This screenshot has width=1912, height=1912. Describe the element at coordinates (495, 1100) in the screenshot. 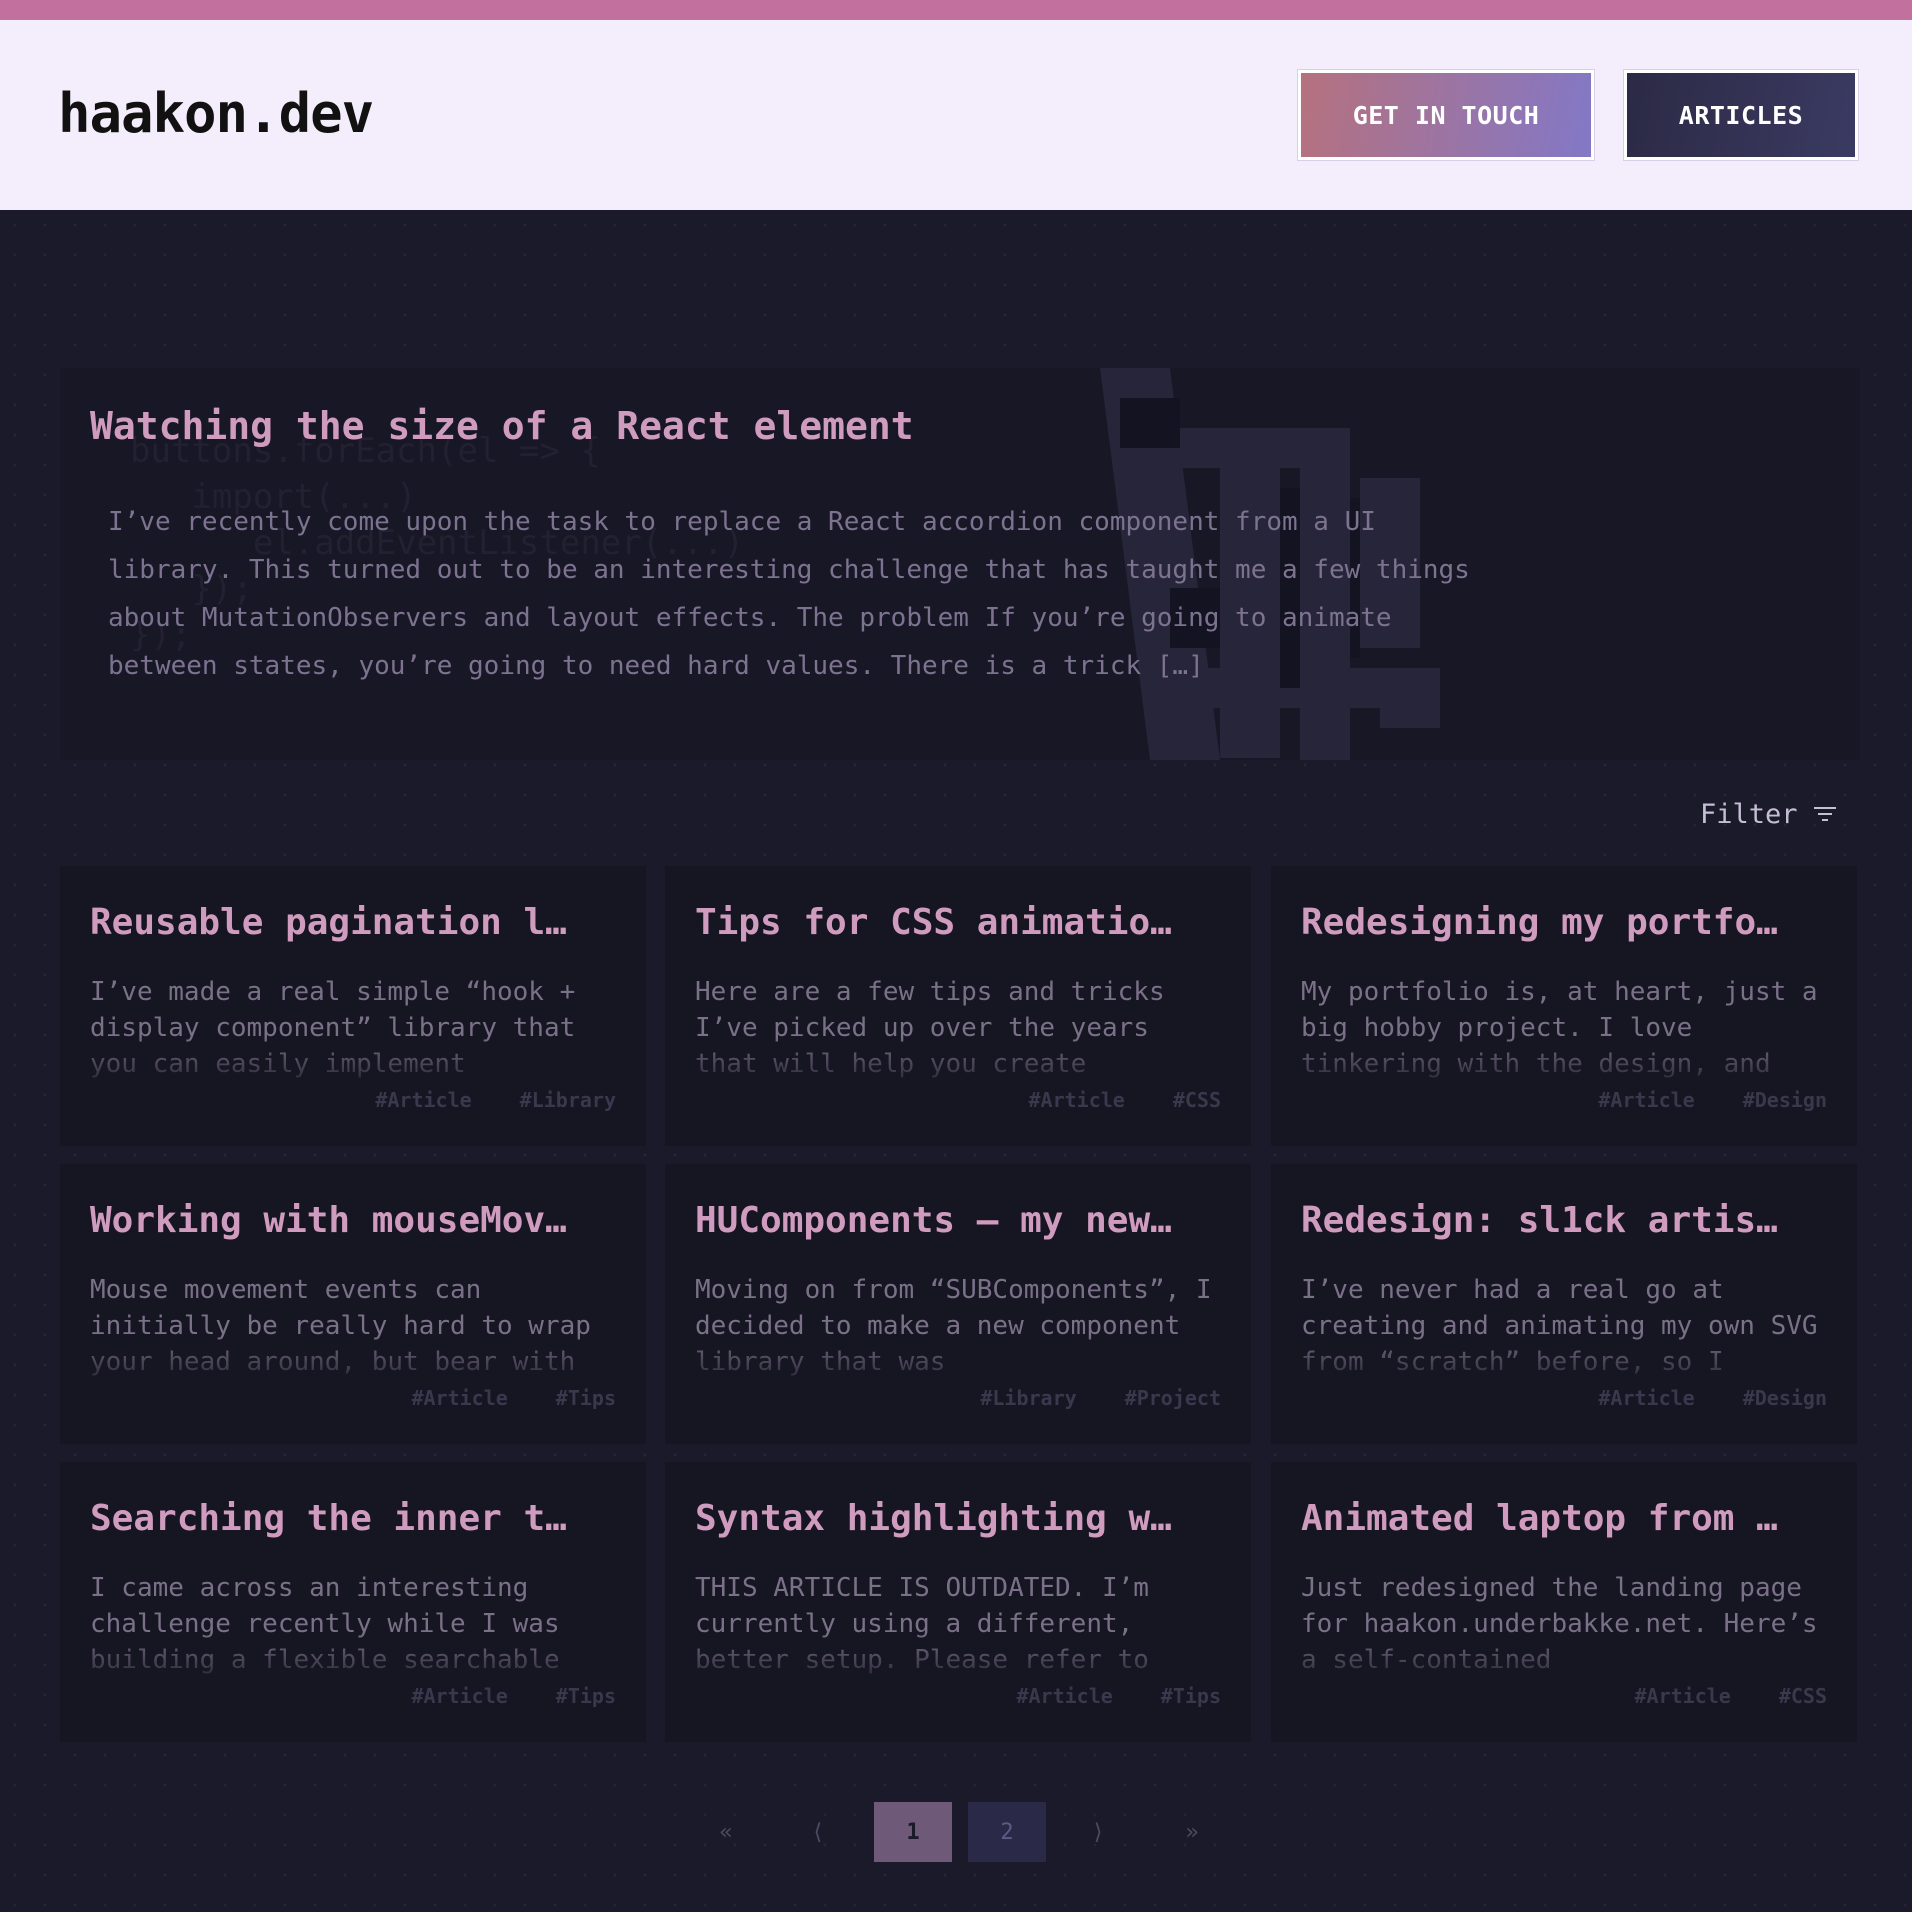

I see `card-tags: #Article #Library` at that location.